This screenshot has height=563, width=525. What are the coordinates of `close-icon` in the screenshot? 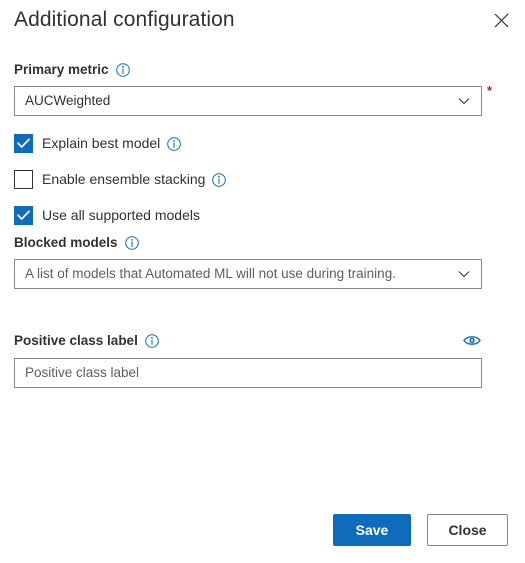 It's located at (501, 20).